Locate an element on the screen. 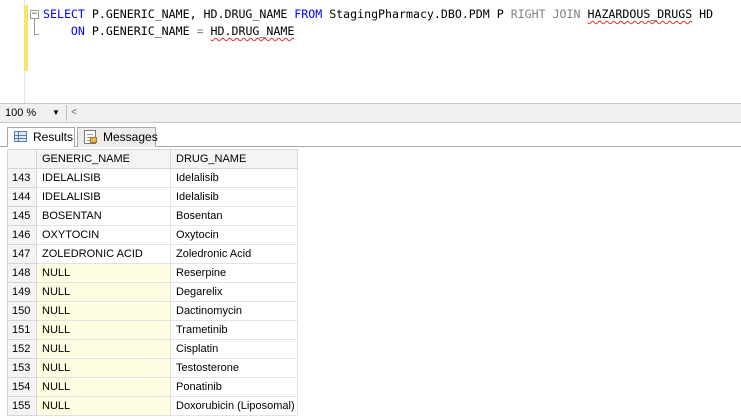 This screenshot has width=741, height=419. tab-messages-label: Messages is located at coordinates (130, 137).